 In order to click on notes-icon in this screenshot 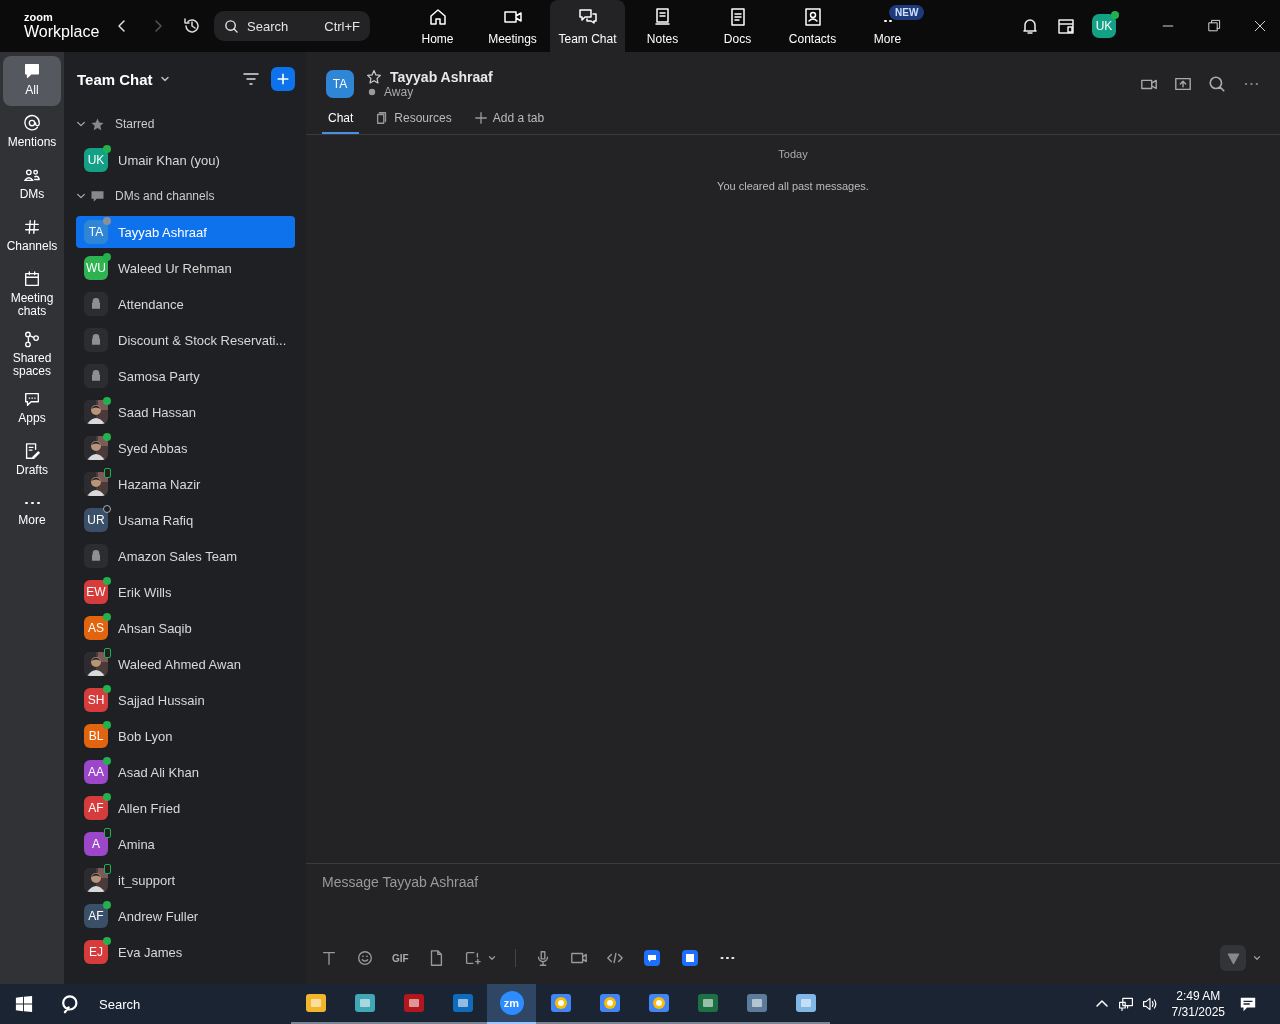, I will do `click(662, 17)`.